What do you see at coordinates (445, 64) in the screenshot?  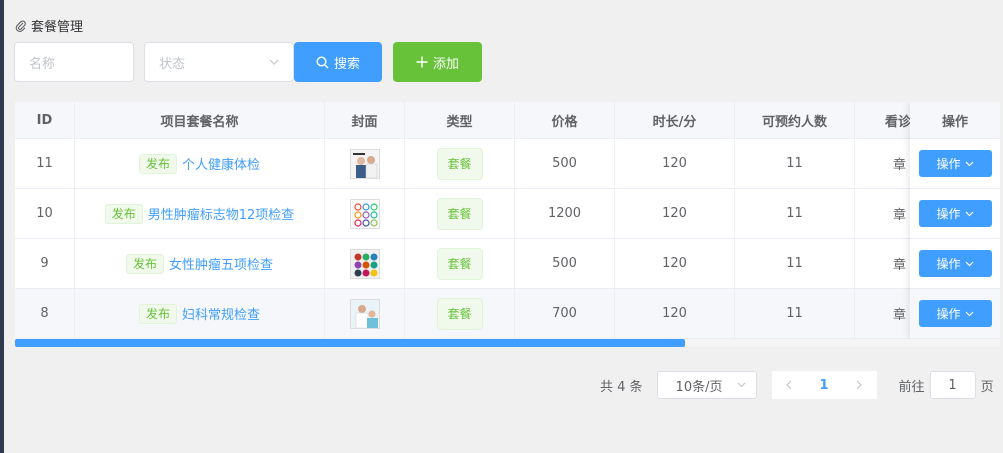 I see `add-label: 添加` at bounding box center [445, 64].